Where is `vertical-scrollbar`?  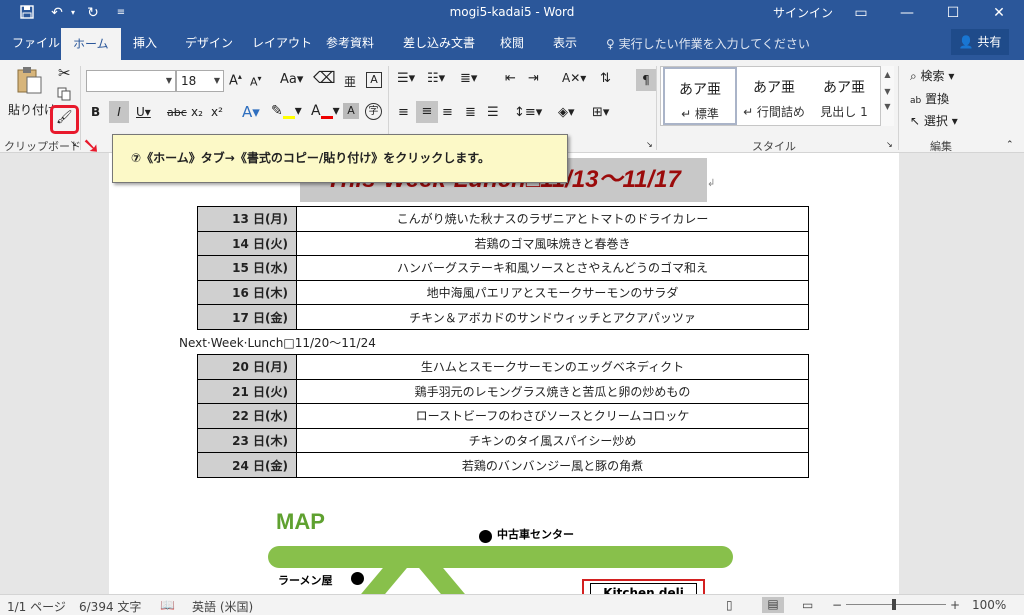
vertical-scrollbar is located at coordinates (1015, 373).